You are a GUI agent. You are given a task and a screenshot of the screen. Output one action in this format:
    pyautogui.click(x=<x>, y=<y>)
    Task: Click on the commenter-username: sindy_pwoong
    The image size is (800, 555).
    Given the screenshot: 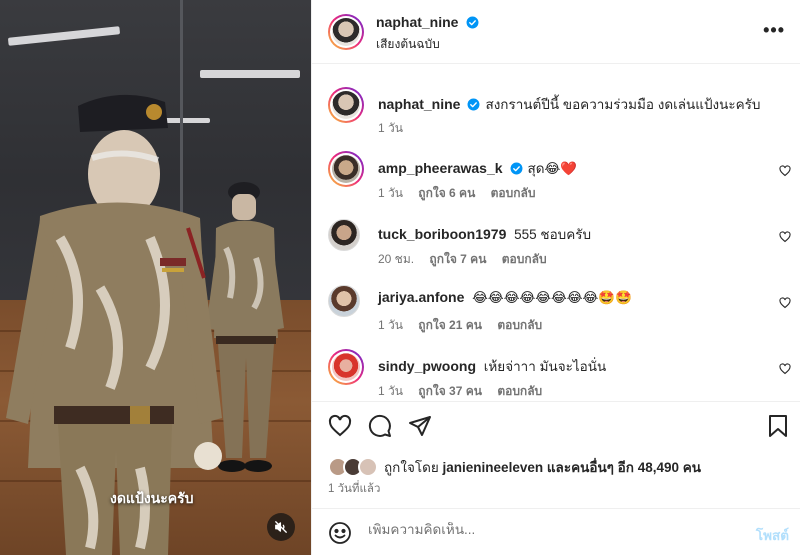 What is the action you would take?
    pyautogui.click(x=427, y=366)
    